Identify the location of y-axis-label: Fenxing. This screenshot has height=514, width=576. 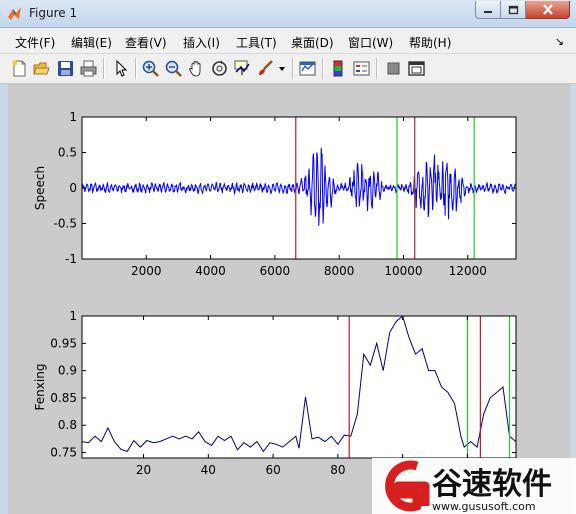
(40, 387).